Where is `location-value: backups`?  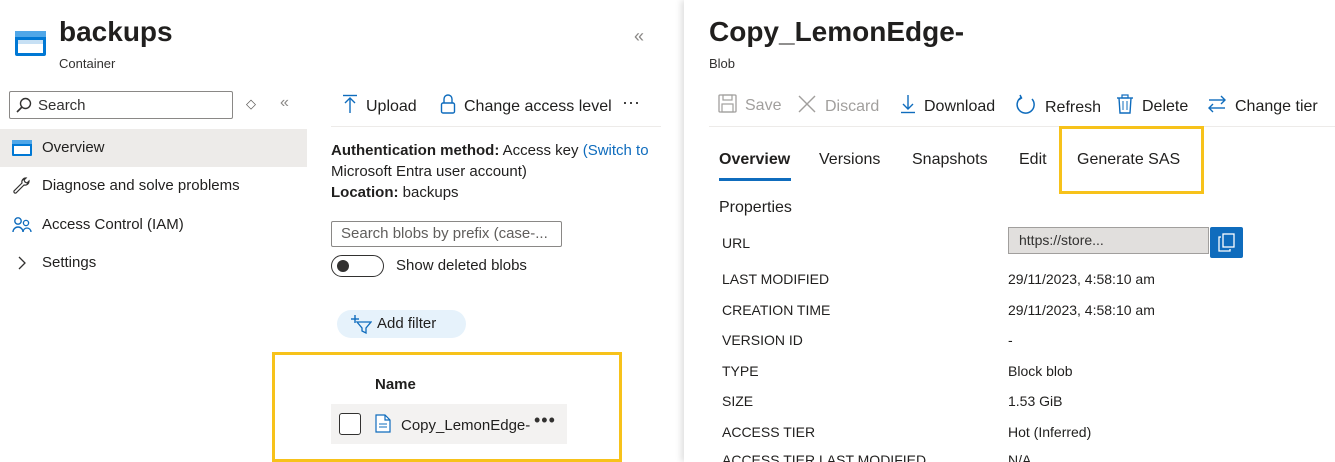 location-value: backups is located at coordinates (430, 192).